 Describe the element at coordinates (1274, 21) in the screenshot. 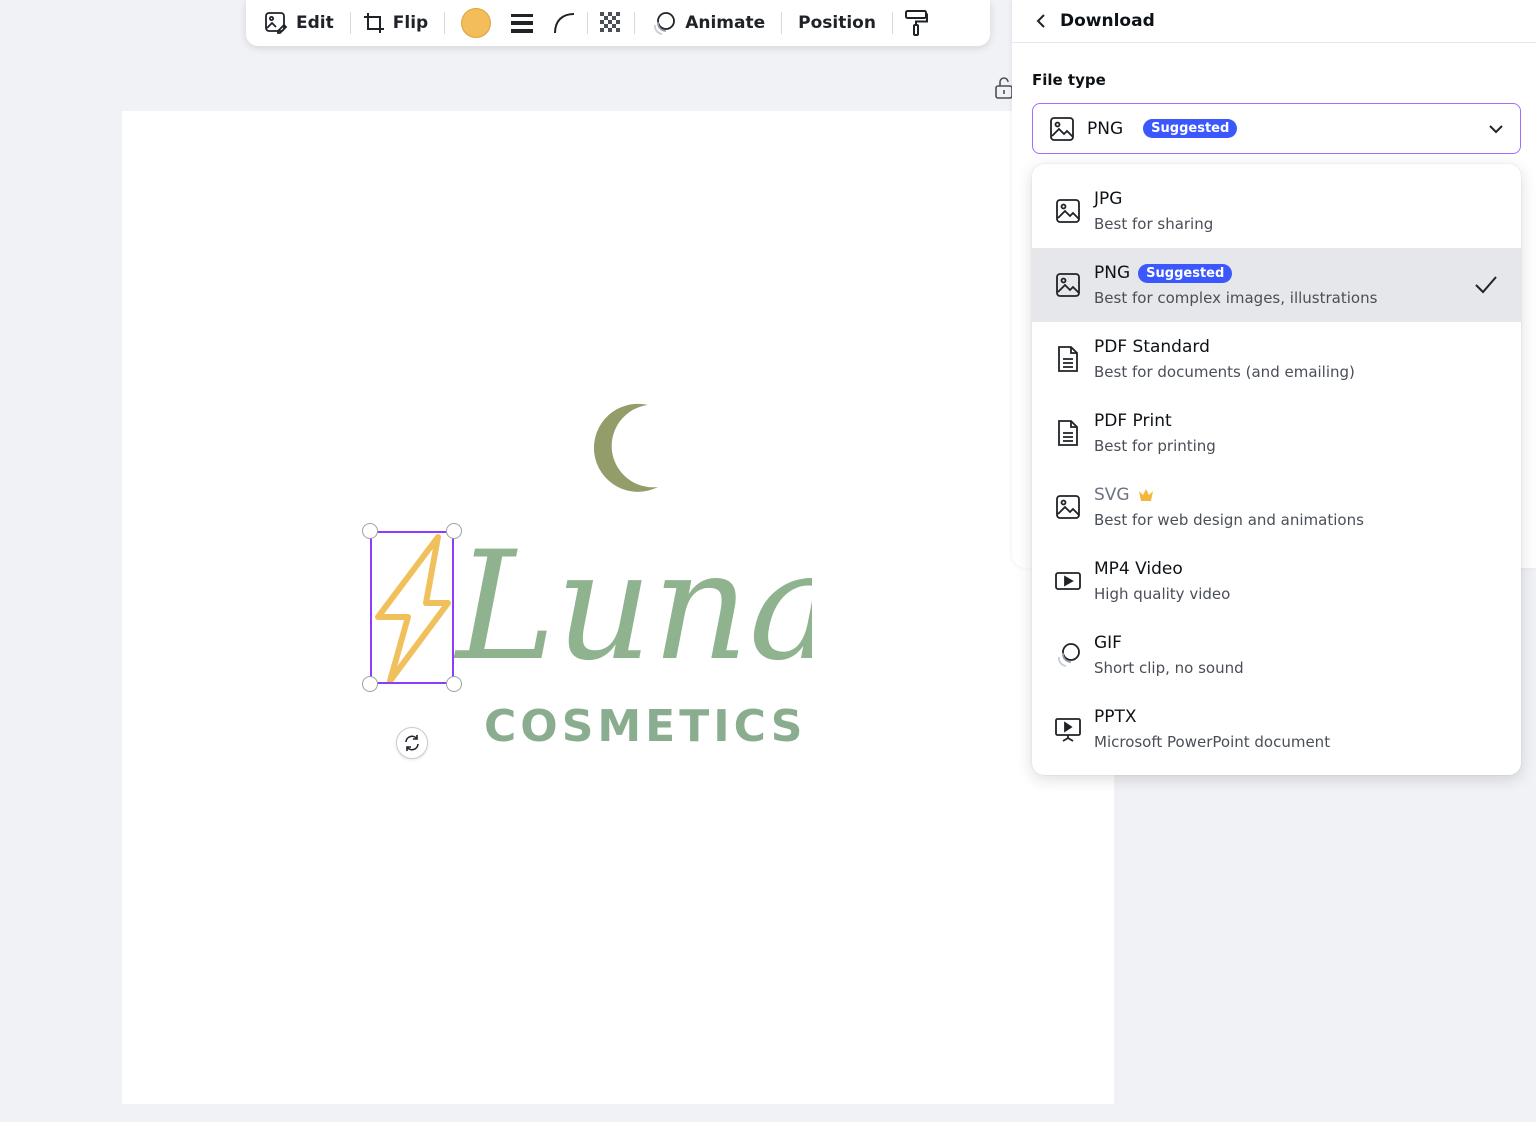

I see `panel-header: Download` at that location.